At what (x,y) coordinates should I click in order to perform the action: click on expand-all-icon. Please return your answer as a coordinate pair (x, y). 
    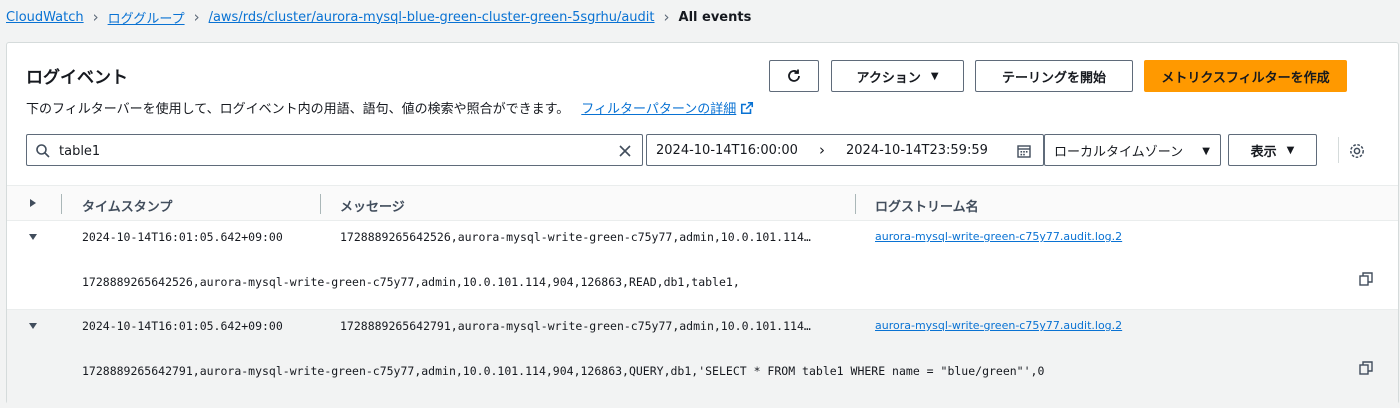
    Looking at the image, I should click on (33, 203).